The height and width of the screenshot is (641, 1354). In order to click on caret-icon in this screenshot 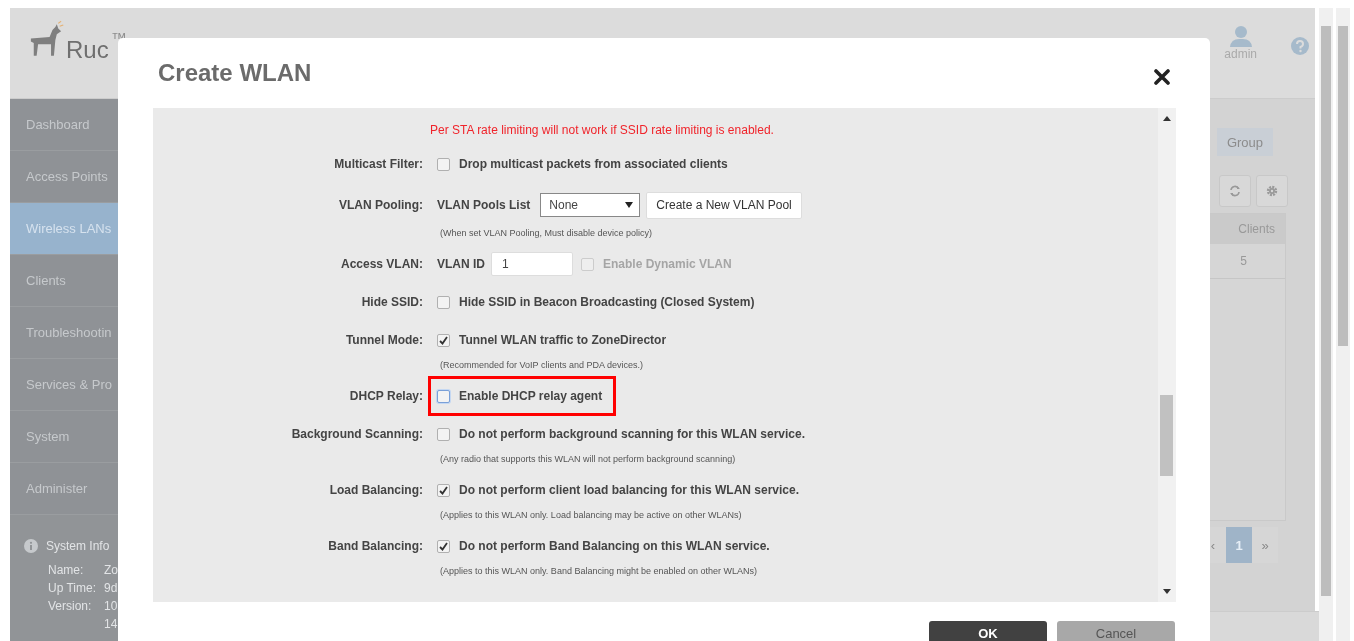, I will do `click(629, 205)`.